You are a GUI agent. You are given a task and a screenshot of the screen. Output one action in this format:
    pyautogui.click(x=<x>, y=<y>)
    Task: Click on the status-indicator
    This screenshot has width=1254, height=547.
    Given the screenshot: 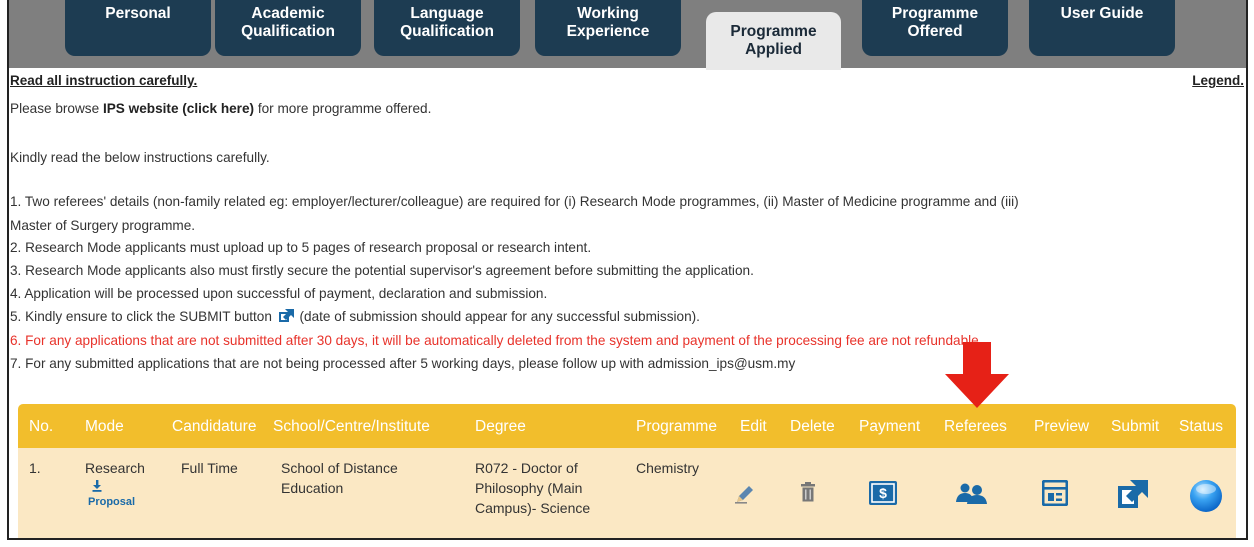 What is the action you would take?
    pyautogui.click(x=1206, y=498)
    